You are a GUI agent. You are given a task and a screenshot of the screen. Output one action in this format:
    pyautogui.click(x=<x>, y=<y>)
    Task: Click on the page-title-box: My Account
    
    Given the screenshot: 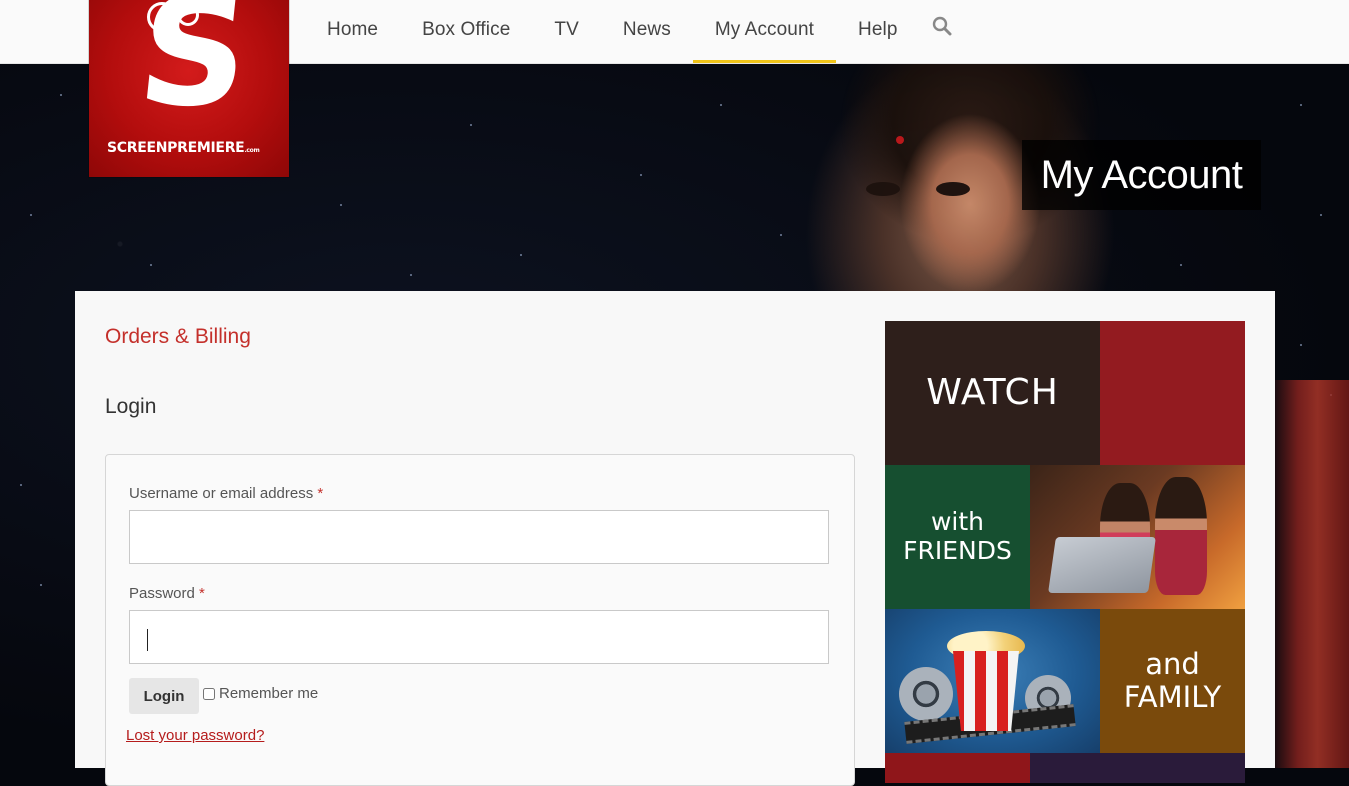 What is the action you would take?
    pyautogui.click(x=1141, y=175)
    